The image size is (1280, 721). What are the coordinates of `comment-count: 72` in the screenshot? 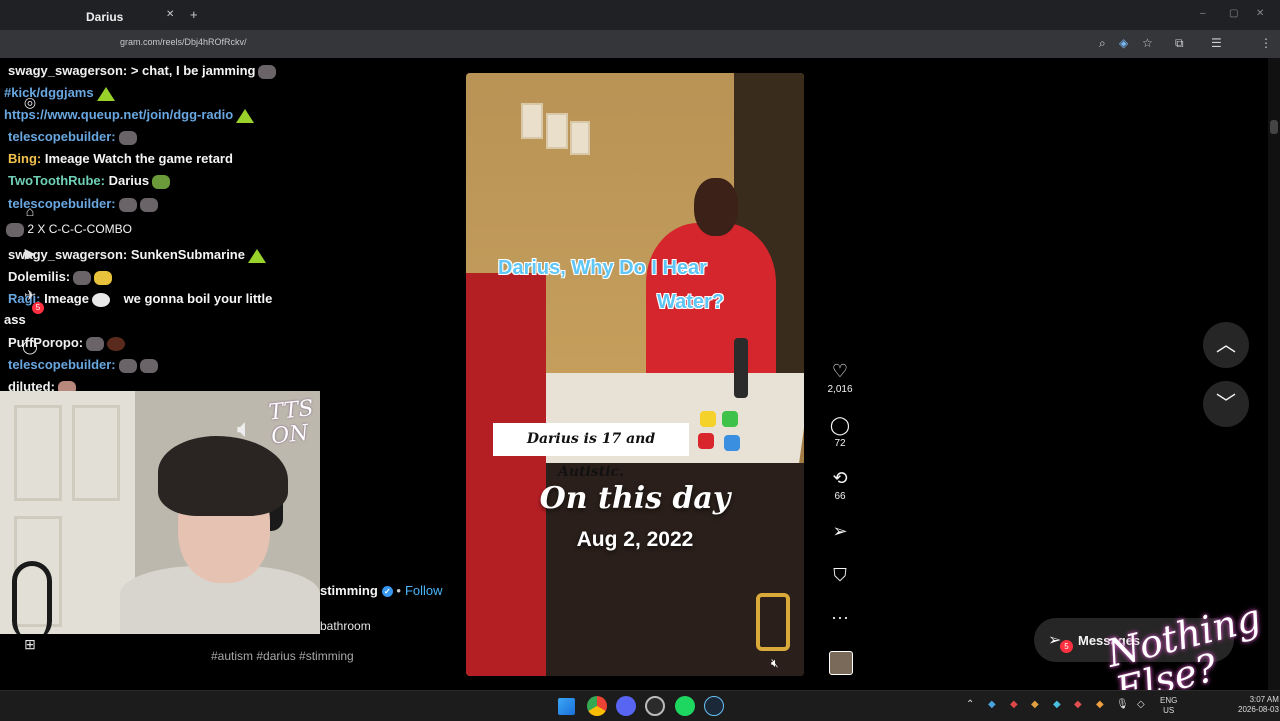 It's located at (840, 443).